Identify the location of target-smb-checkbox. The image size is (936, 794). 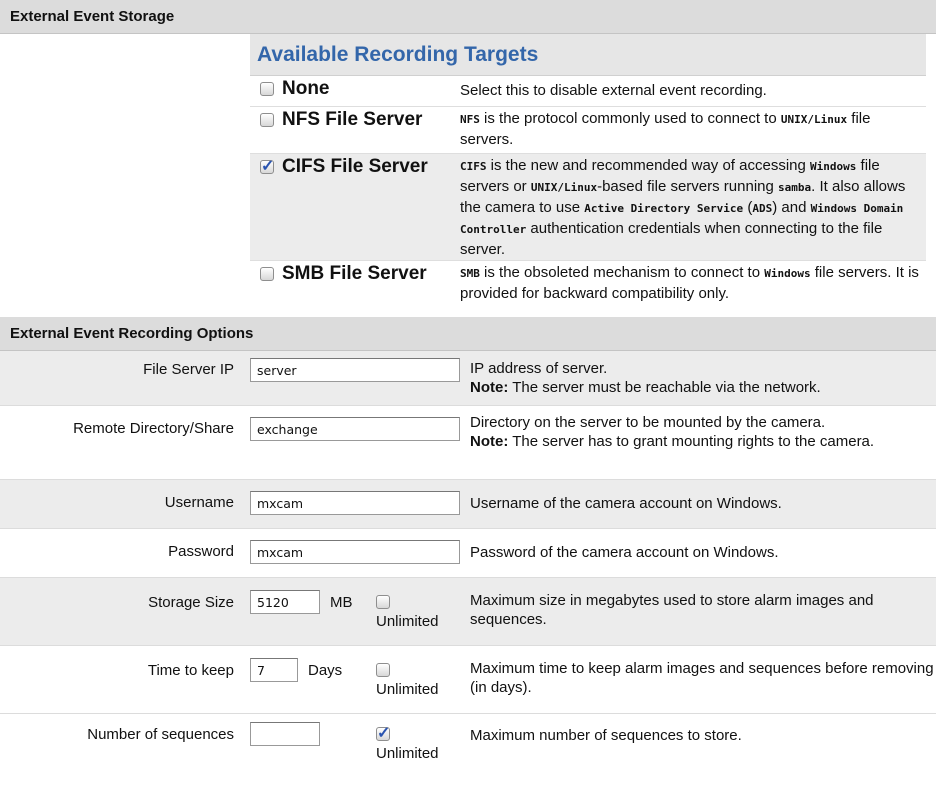
(267, 274).